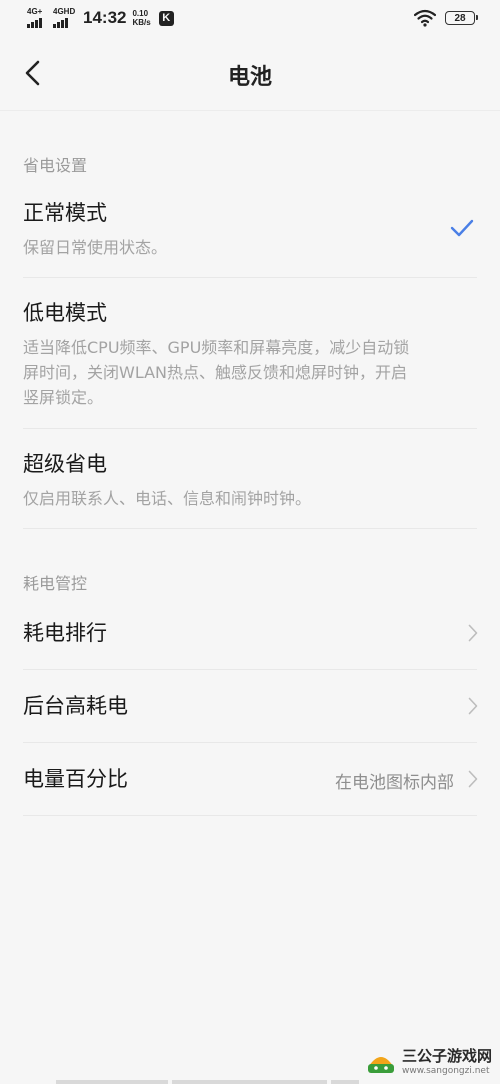 This screenshot has width=500, height=1084. I want to click on mode-normal: 正常模式 保留日常使用状态。, so click(250, 228).